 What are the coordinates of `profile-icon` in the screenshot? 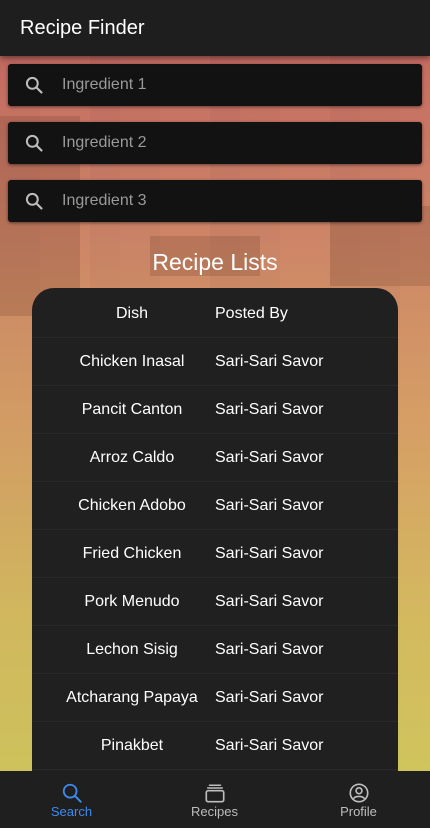 It's located at (359, 793).